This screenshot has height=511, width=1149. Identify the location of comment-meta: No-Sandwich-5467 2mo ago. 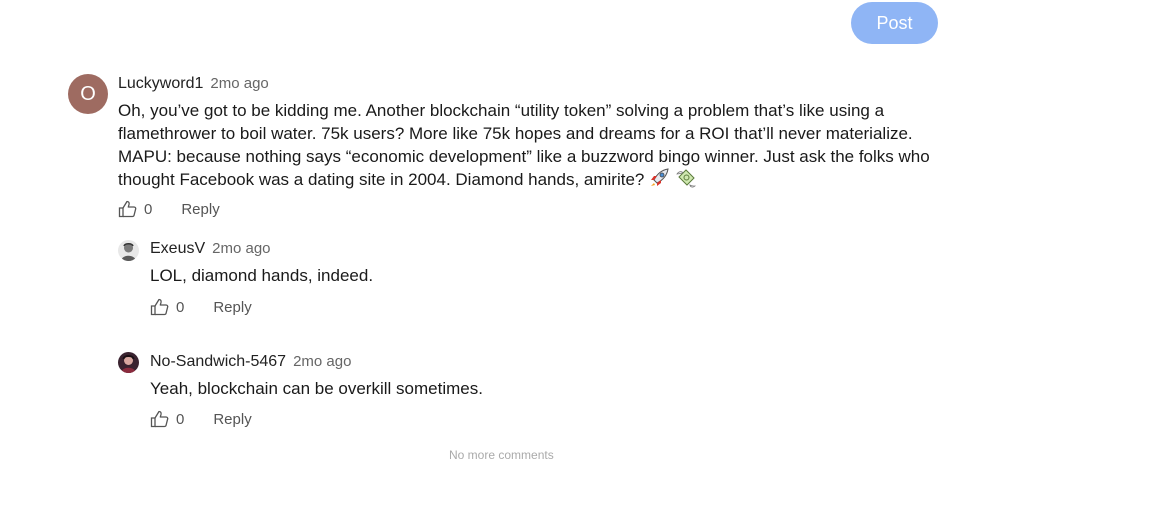
(250, 362).